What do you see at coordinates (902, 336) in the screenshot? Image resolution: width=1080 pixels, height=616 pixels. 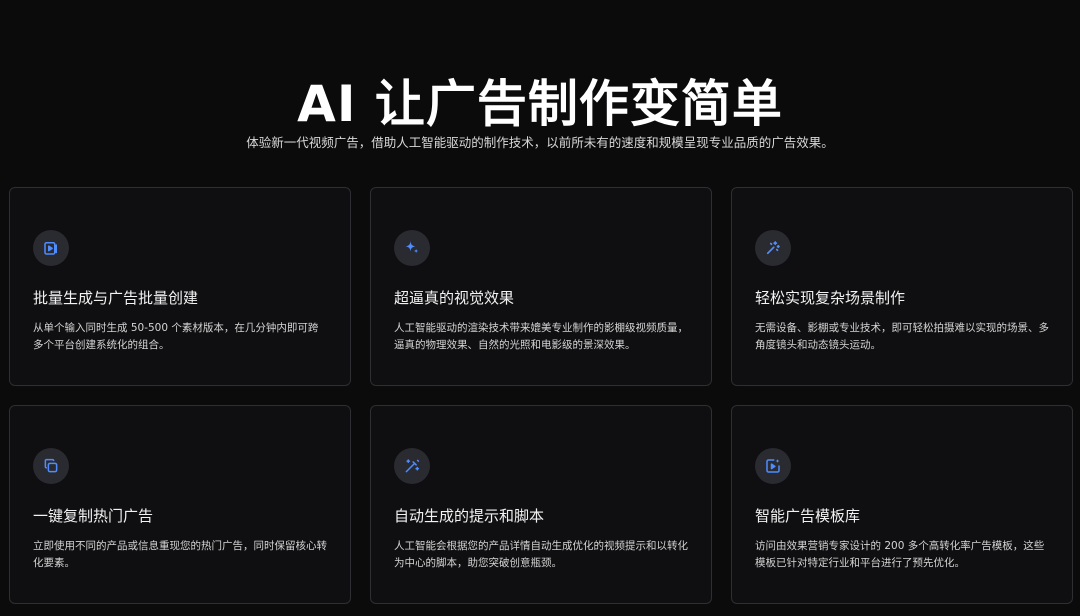 I see `feature-description: 无需设备、影棚或专业技术，即可轻松拍摄难以实现的场景、多角度镜头和动态镜头运动。` at bounding box center [902, 336].